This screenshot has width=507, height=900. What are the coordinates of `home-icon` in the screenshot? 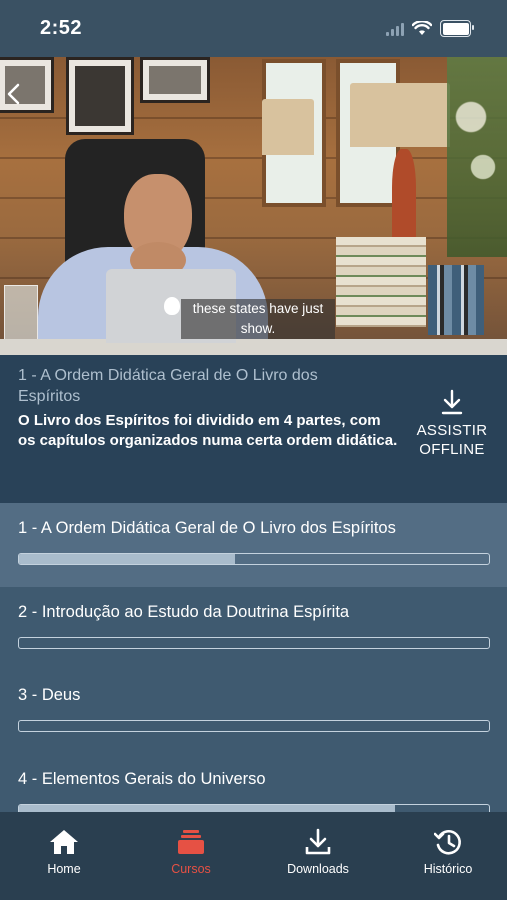 It's located at (64, 842).